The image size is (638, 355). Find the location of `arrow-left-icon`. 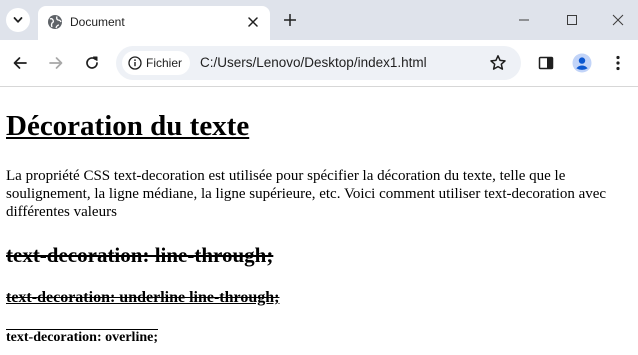

arrow-left-icon is located at coordinates (20, 63).